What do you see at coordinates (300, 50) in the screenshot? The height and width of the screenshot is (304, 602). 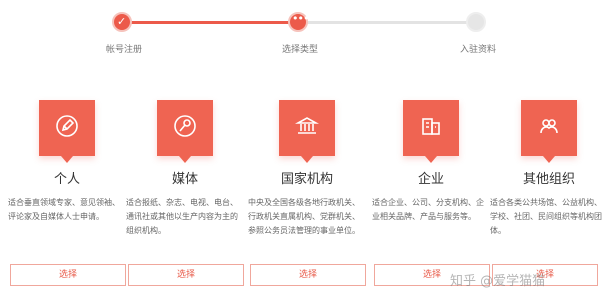 I see `step-label-choose-type: 选择类型` at bounding box center [300, 50].